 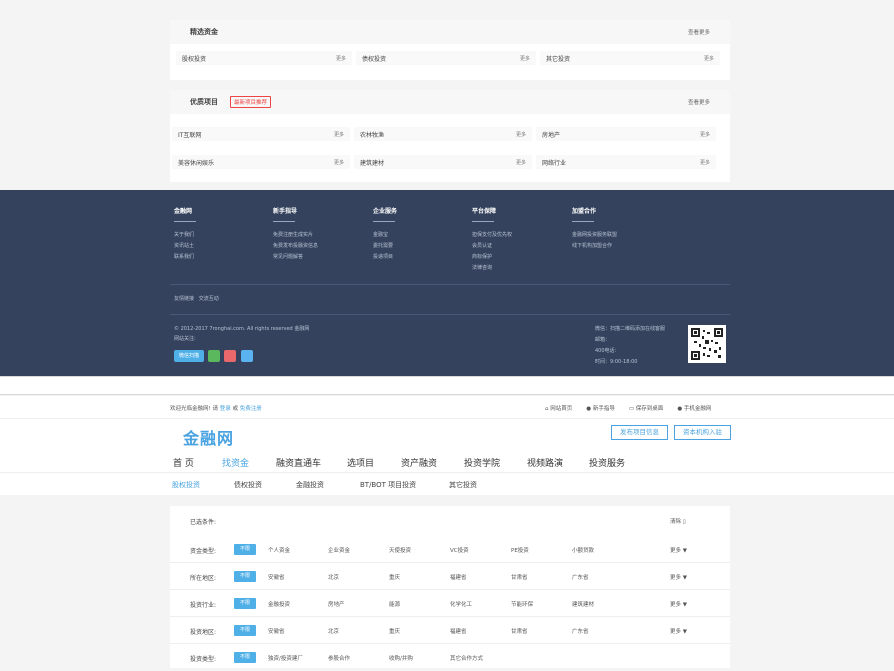 I want to click on mobile-link: ● 手机金融网, so click(x=694, y=408).